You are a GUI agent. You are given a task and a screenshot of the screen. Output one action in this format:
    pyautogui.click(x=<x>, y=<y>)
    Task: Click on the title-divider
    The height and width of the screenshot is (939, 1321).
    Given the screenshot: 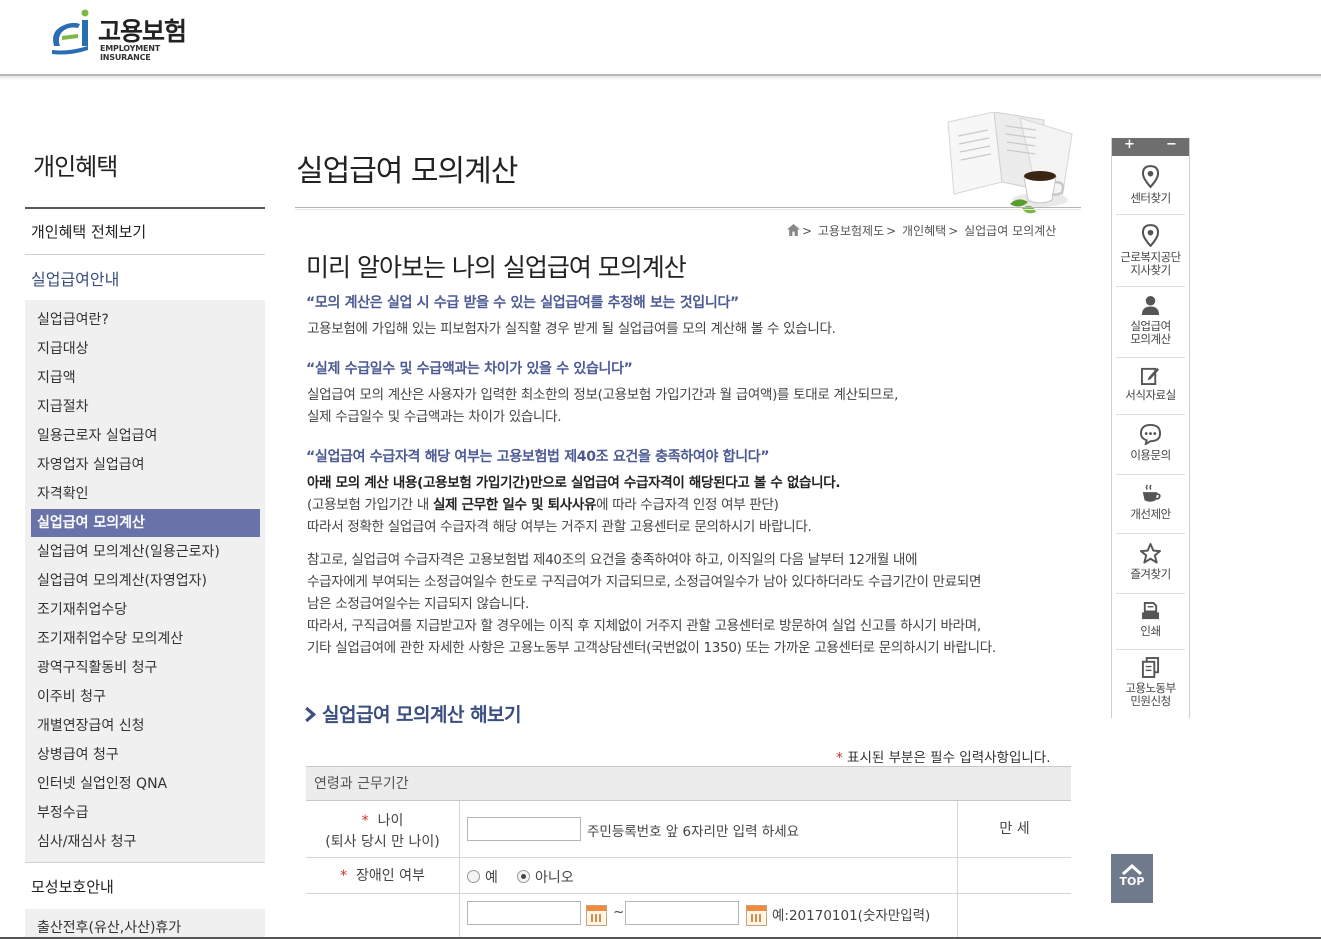 What is the action you would take?
    pyautogui.click(x=688, y=209)
    